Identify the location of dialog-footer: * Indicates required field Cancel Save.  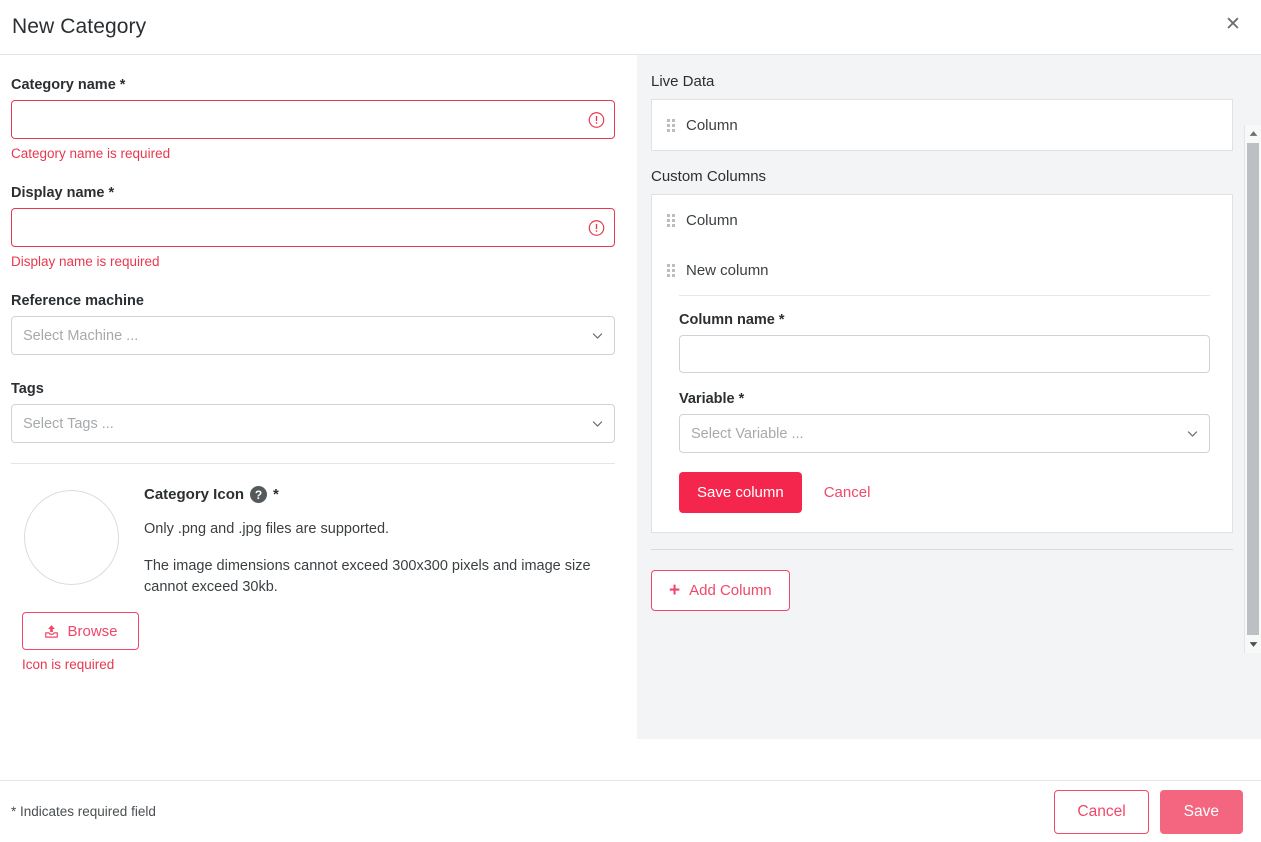
(630, 811).